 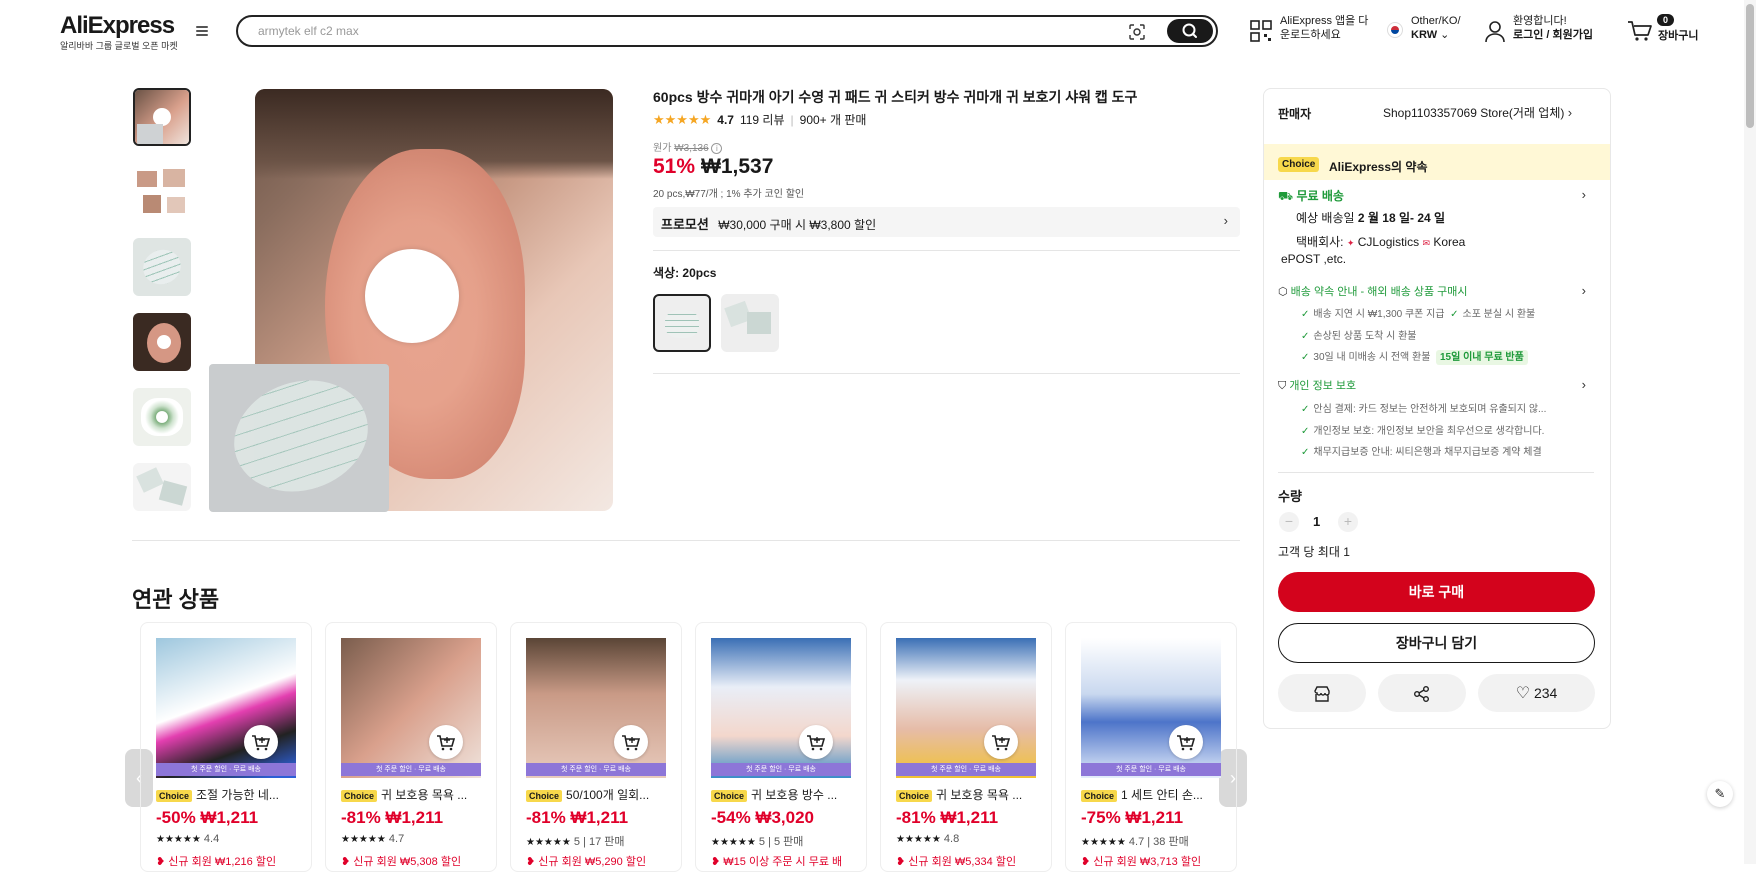 I want to click on promise-item-row-1: ✓ 배송 지연 시 ₩1,300 쿠폰 지급 ✓ 소포 분실 시 환불, so click(x=1418, y=314).